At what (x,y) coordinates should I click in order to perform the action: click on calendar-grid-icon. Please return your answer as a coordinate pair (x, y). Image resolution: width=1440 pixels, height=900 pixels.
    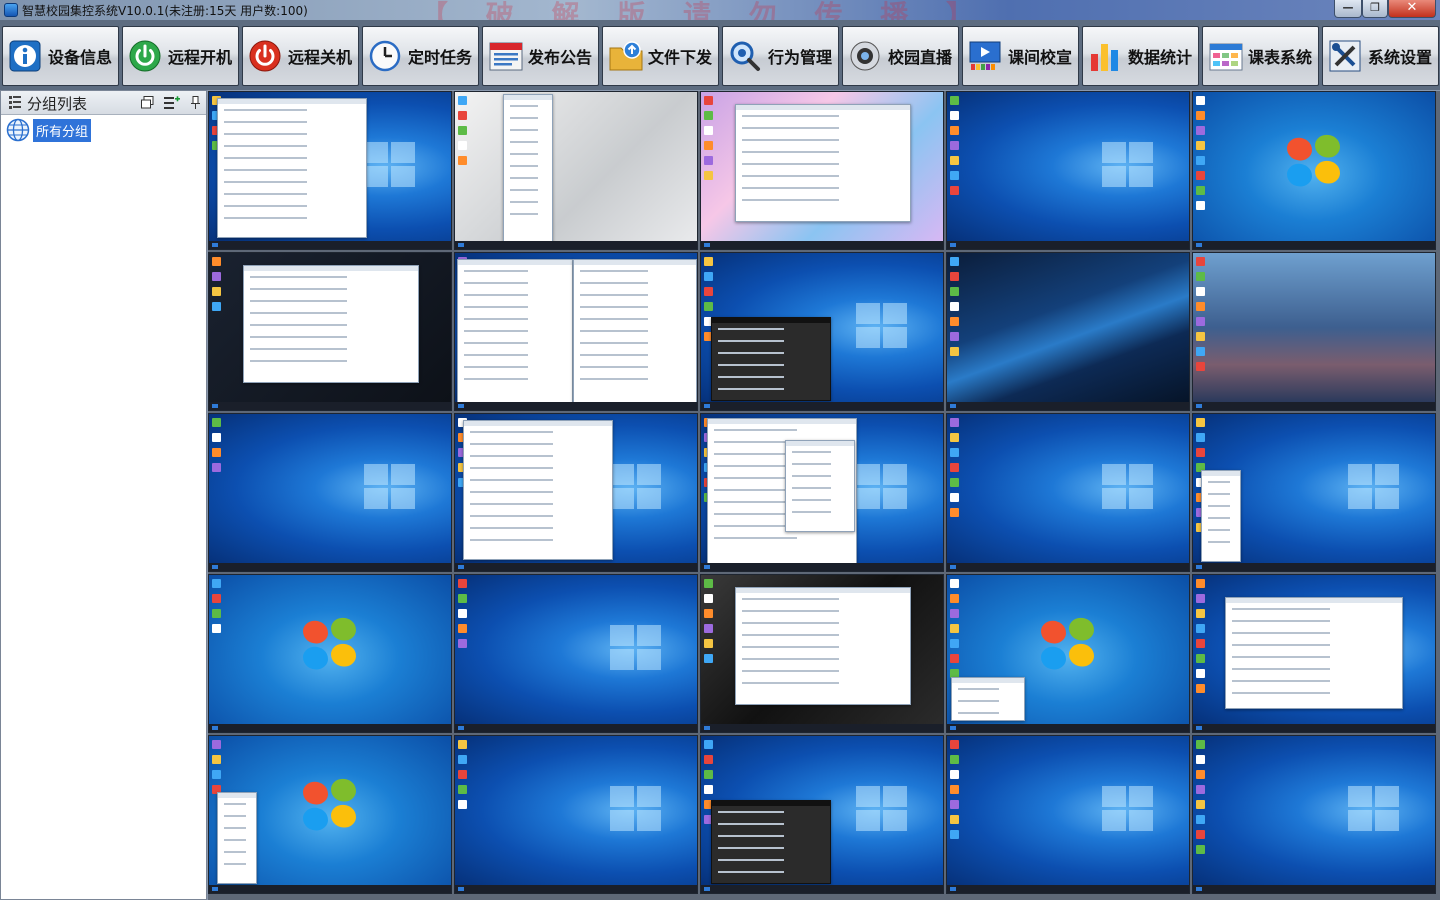
    Looking at the image, I should click on (1226, 56).